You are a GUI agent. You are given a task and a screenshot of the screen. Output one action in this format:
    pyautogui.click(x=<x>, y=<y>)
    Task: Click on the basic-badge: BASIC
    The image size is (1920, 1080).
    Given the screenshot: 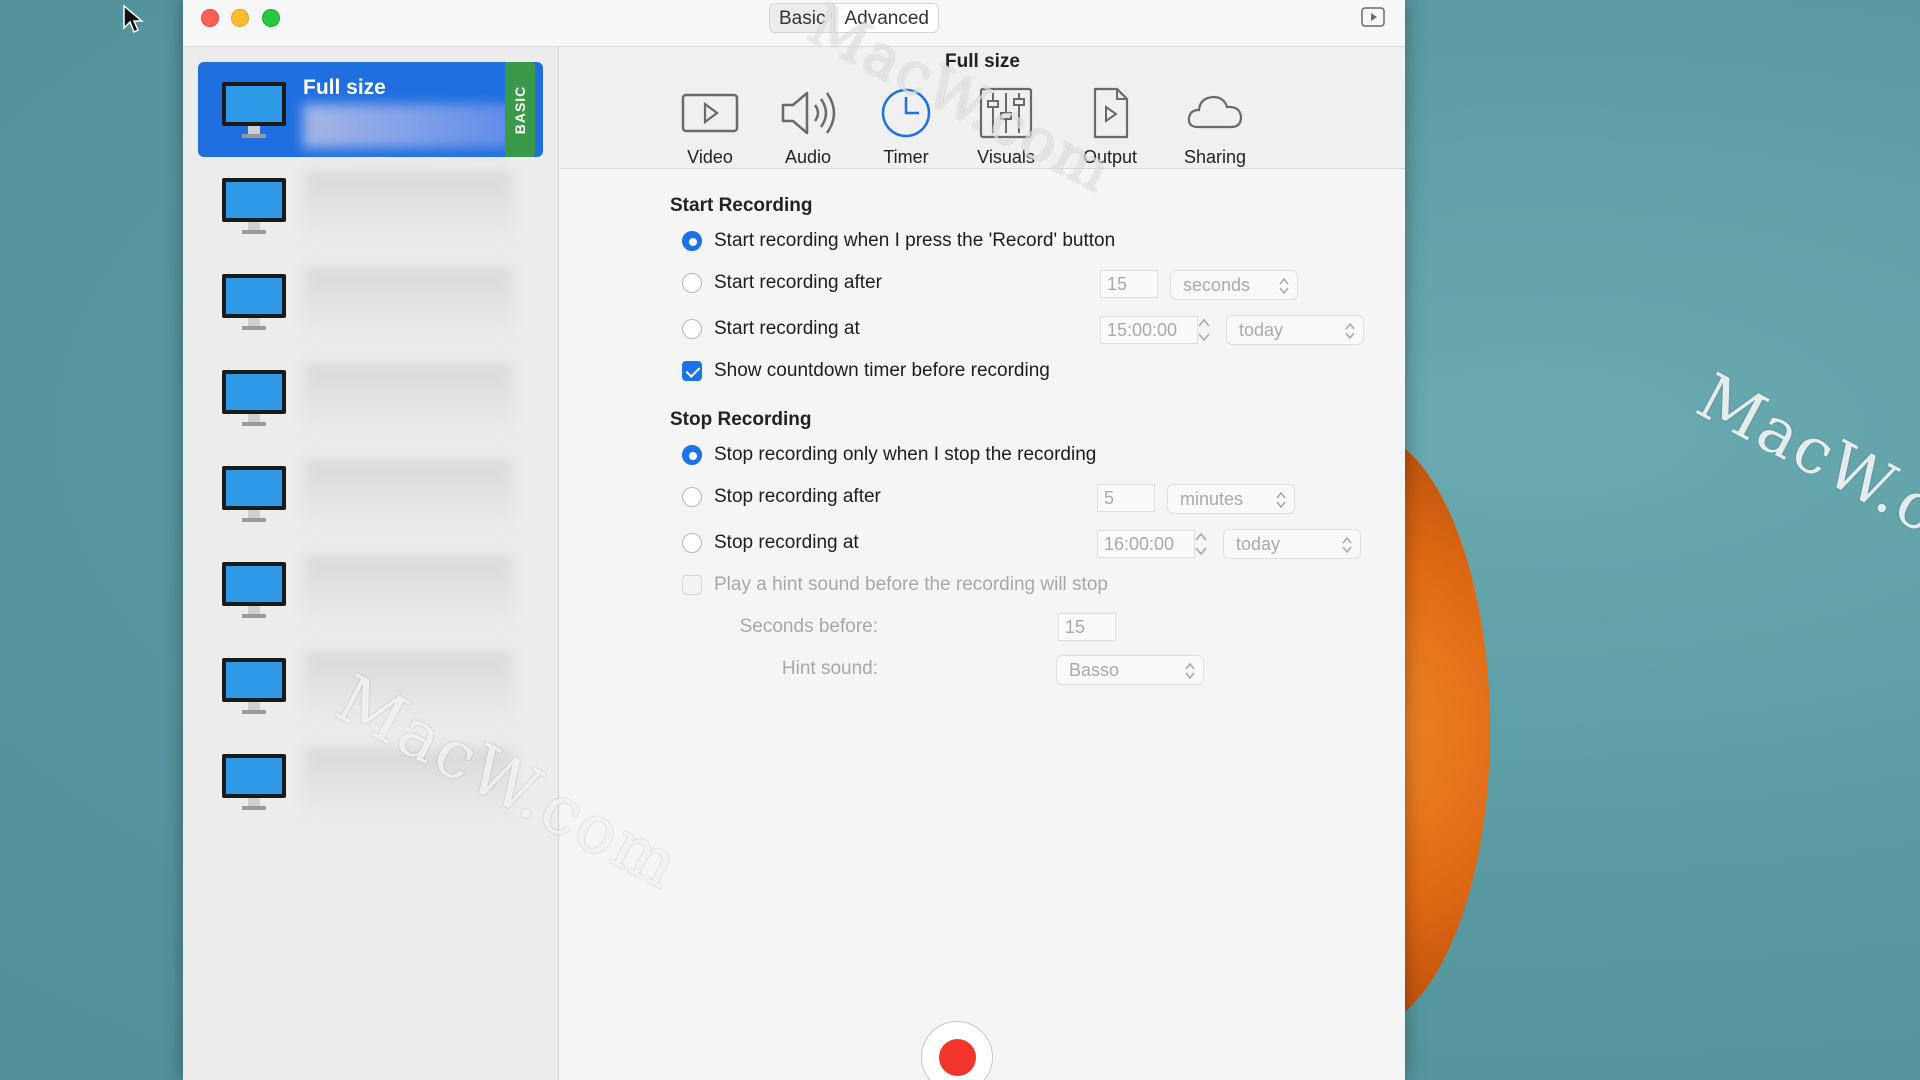 What is the action you would take?
    pyautogui.click(x=520, y=109)
    